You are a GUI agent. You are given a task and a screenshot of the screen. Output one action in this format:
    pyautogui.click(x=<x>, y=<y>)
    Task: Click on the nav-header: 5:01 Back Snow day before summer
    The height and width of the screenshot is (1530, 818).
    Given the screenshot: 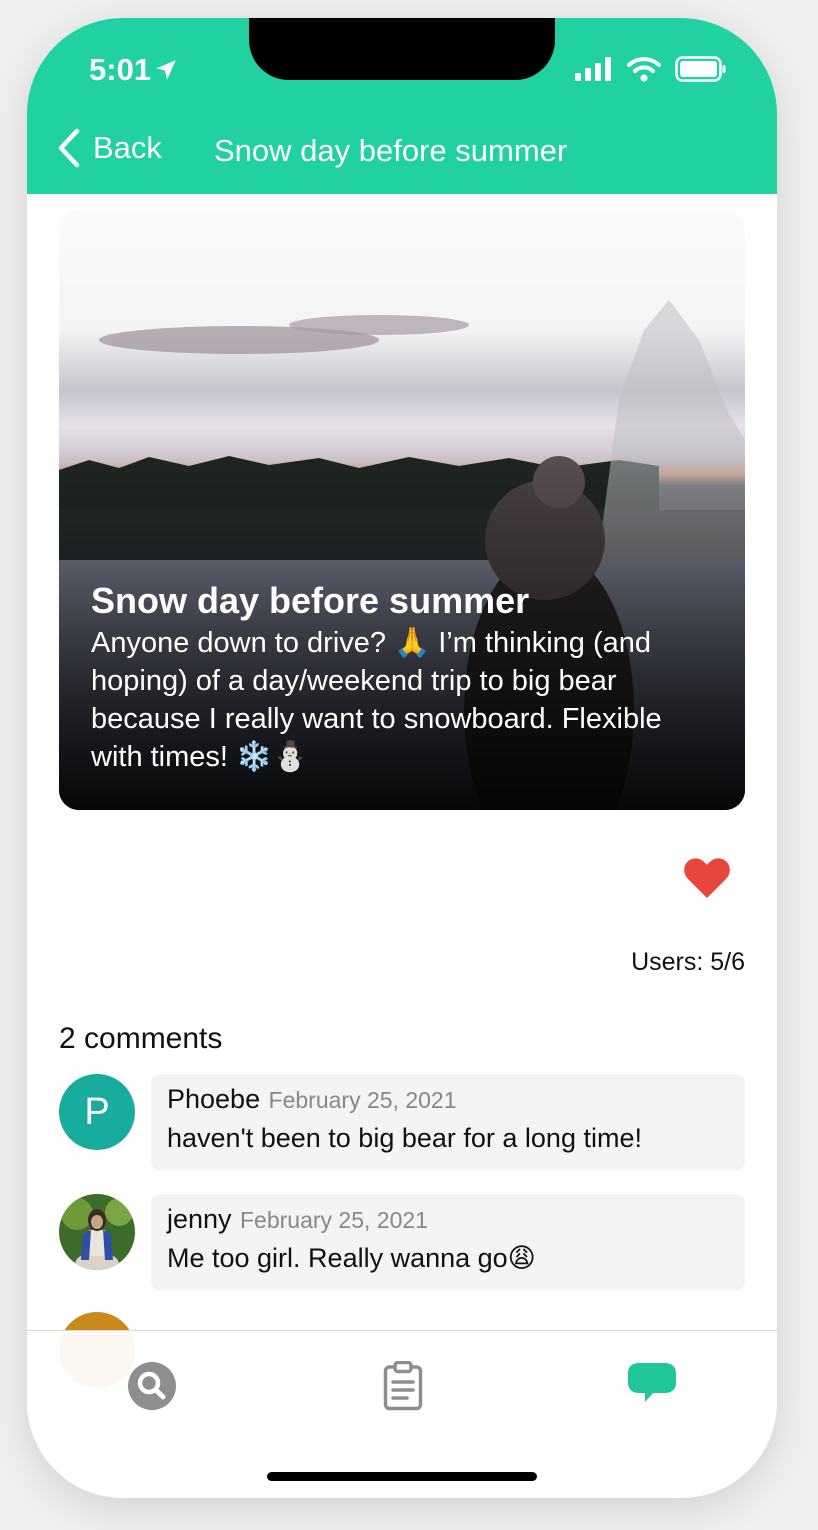 What is the action you would take?
    pyautogui.click(x=402, y=106)
    